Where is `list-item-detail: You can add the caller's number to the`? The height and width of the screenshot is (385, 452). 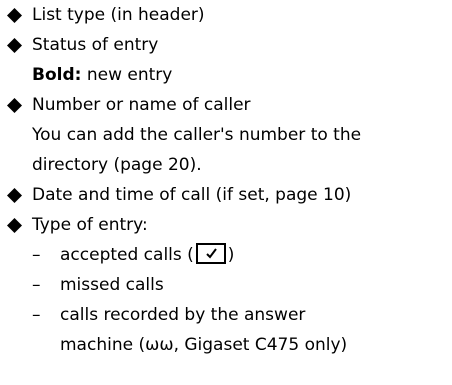
list-item-detail: You can add the caller's number to the is located at coordinates (226, 135).